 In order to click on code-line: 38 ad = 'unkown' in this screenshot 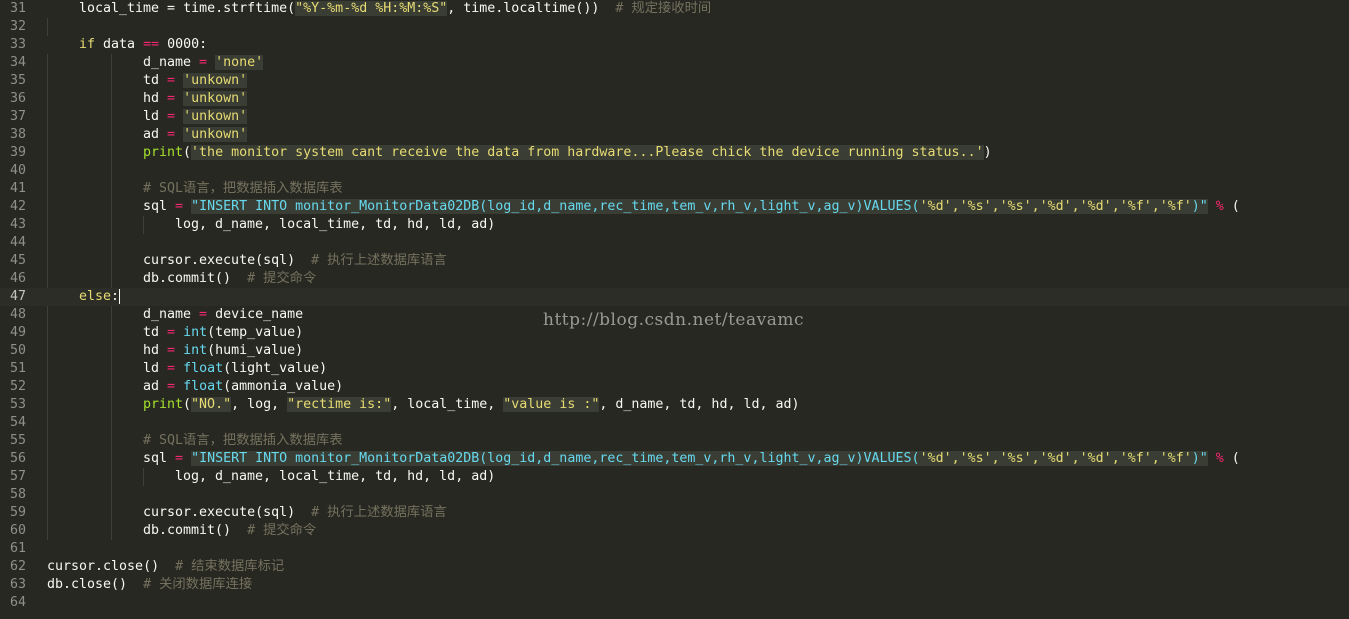, I will do `click(674, 135)`.